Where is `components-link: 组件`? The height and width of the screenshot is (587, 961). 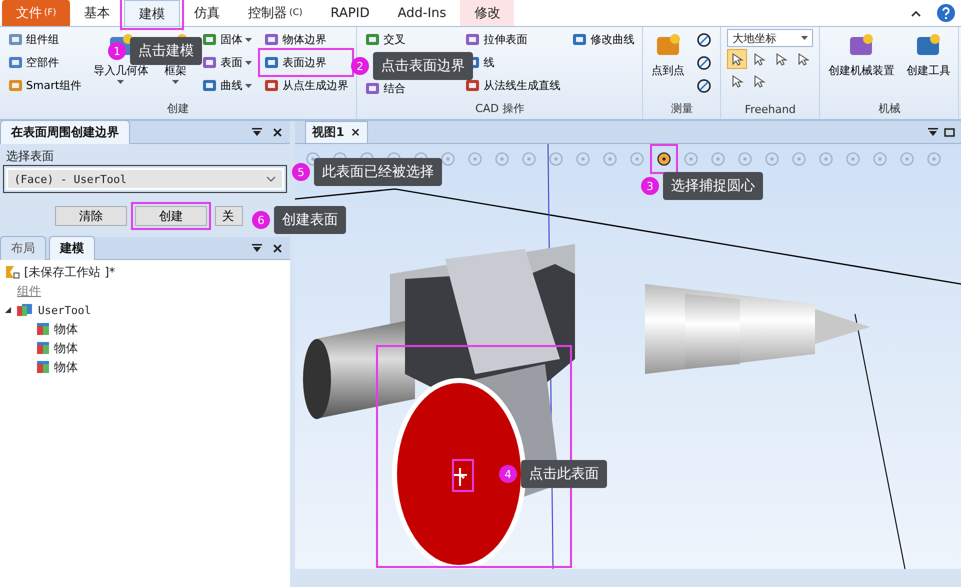 components-link: 组件 is located at coordinates (29, 291).